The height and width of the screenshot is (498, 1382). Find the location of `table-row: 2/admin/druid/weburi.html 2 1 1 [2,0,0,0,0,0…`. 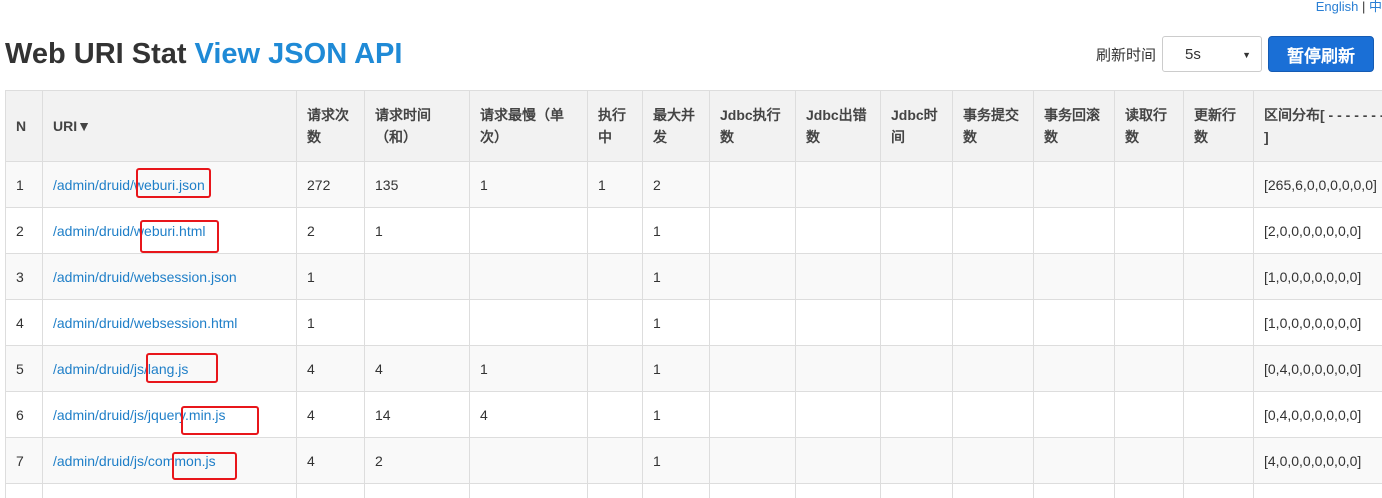

table-row: 2/admin/druid/weburi.html 2 1 1 [2,0,0,0,0,0… is located at coordinates (693, 230).